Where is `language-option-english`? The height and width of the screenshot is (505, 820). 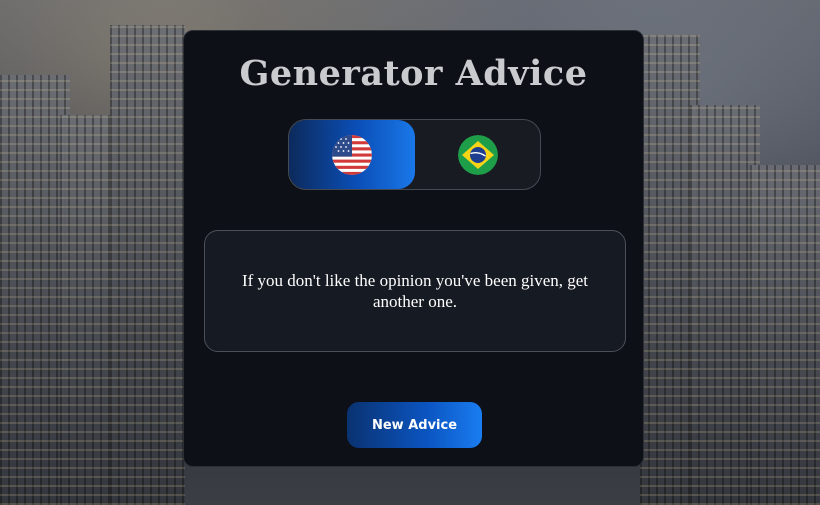
language-option-english is located at coordinates (352, 154).